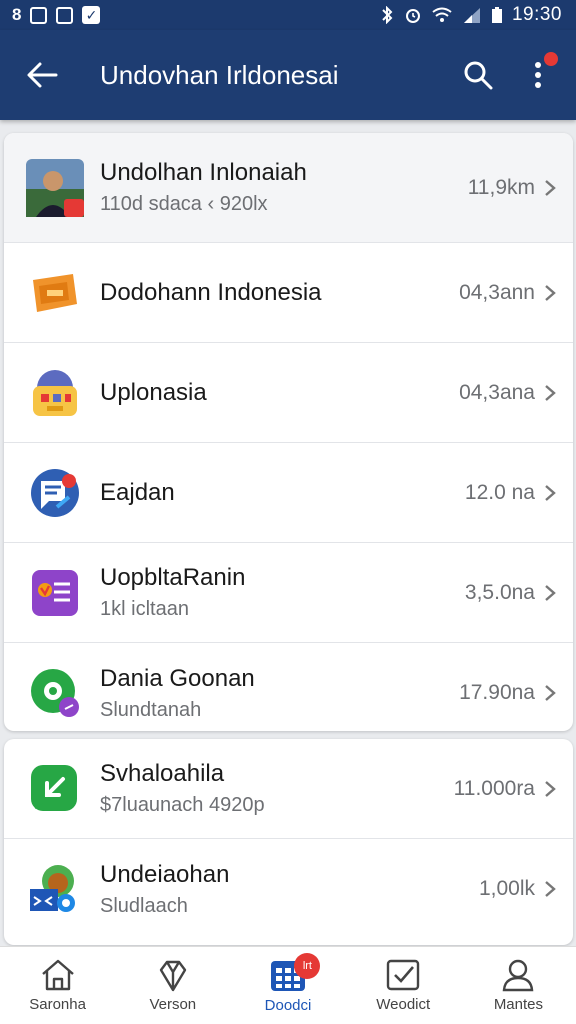 This screenshot has height=1024, width=576. Describe the element at coordinates (536, 14) in the screenshot. I see `status-time: 19:30` at that location.